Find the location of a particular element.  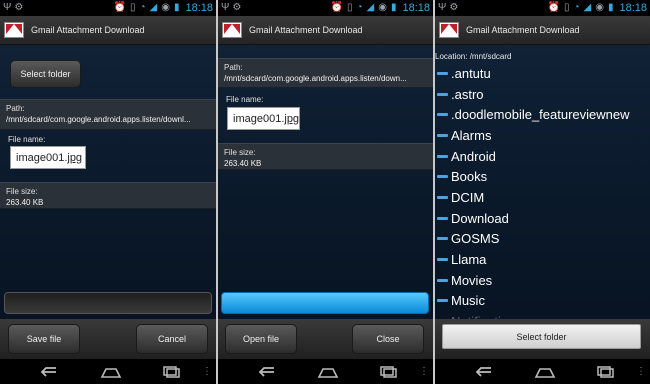

folder-item: Download is located at coordinates (542, 218).